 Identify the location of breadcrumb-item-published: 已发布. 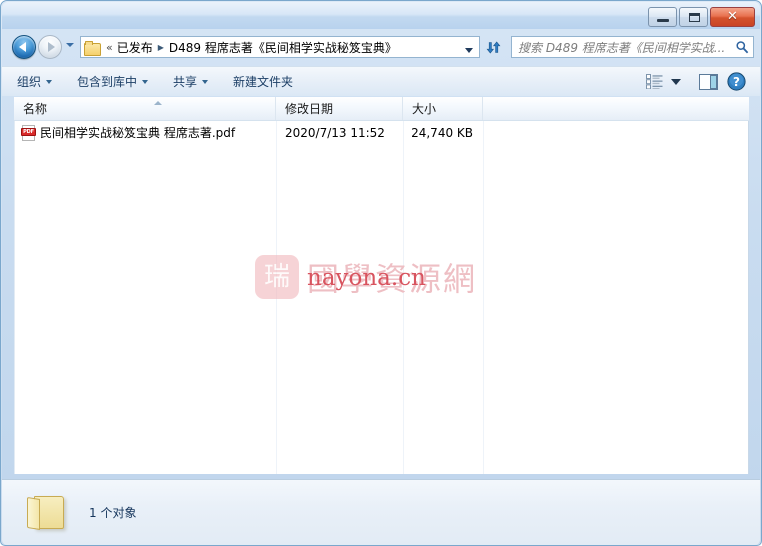
(135, 47).